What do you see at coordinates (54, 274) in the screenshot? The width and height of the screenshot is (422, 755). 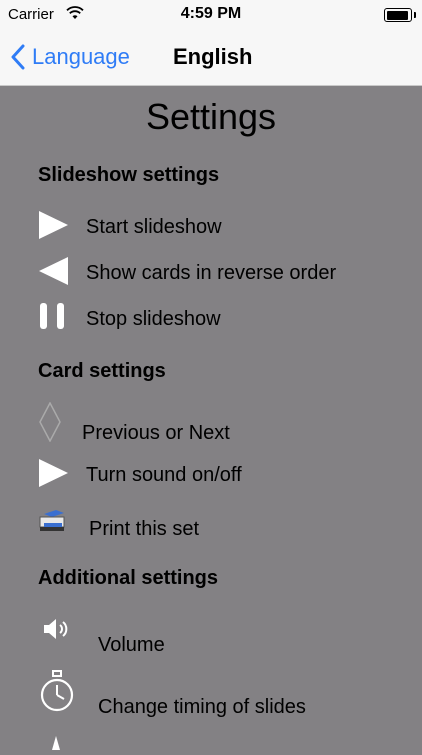 I see `reverse-play-icon` at bounding box center [54, 274].